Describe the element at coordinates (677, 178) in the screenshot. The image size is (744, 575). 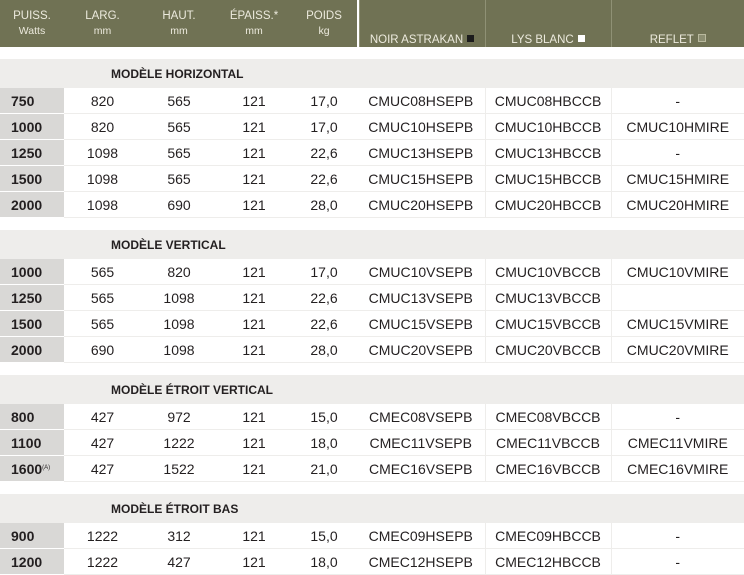
I see `cell-reflet: CMUC15HMIRE` at that location.